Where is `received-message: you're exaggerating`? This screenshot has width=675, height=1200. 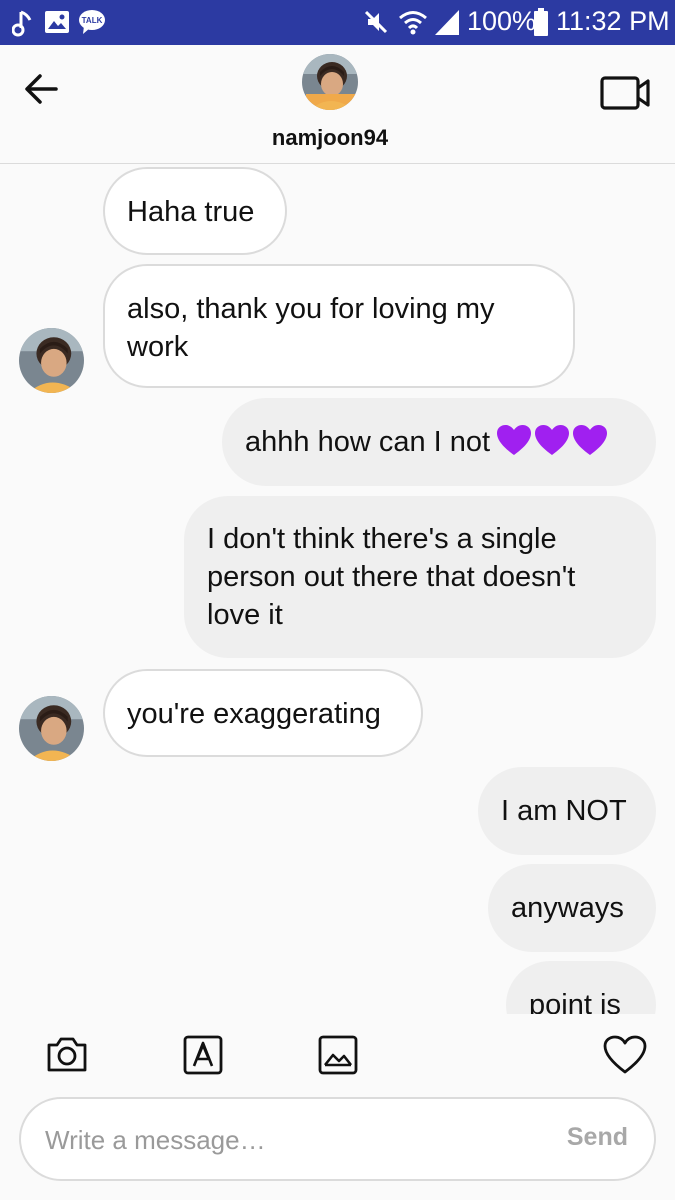 received-message: you're exaggerating is located at coordinates (263, 713).